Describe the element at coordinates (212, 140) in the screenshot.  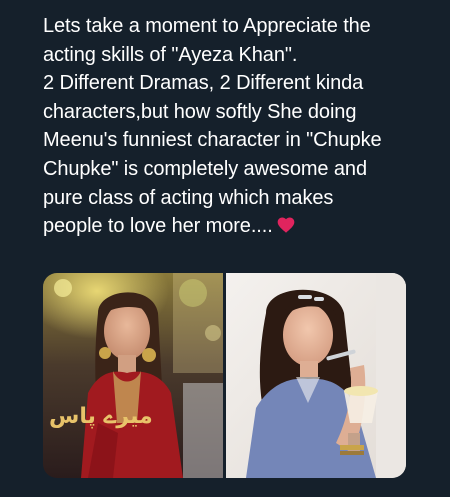
I see `tweet-text-line: Meenu's funniest character in "Chupke` at that location.